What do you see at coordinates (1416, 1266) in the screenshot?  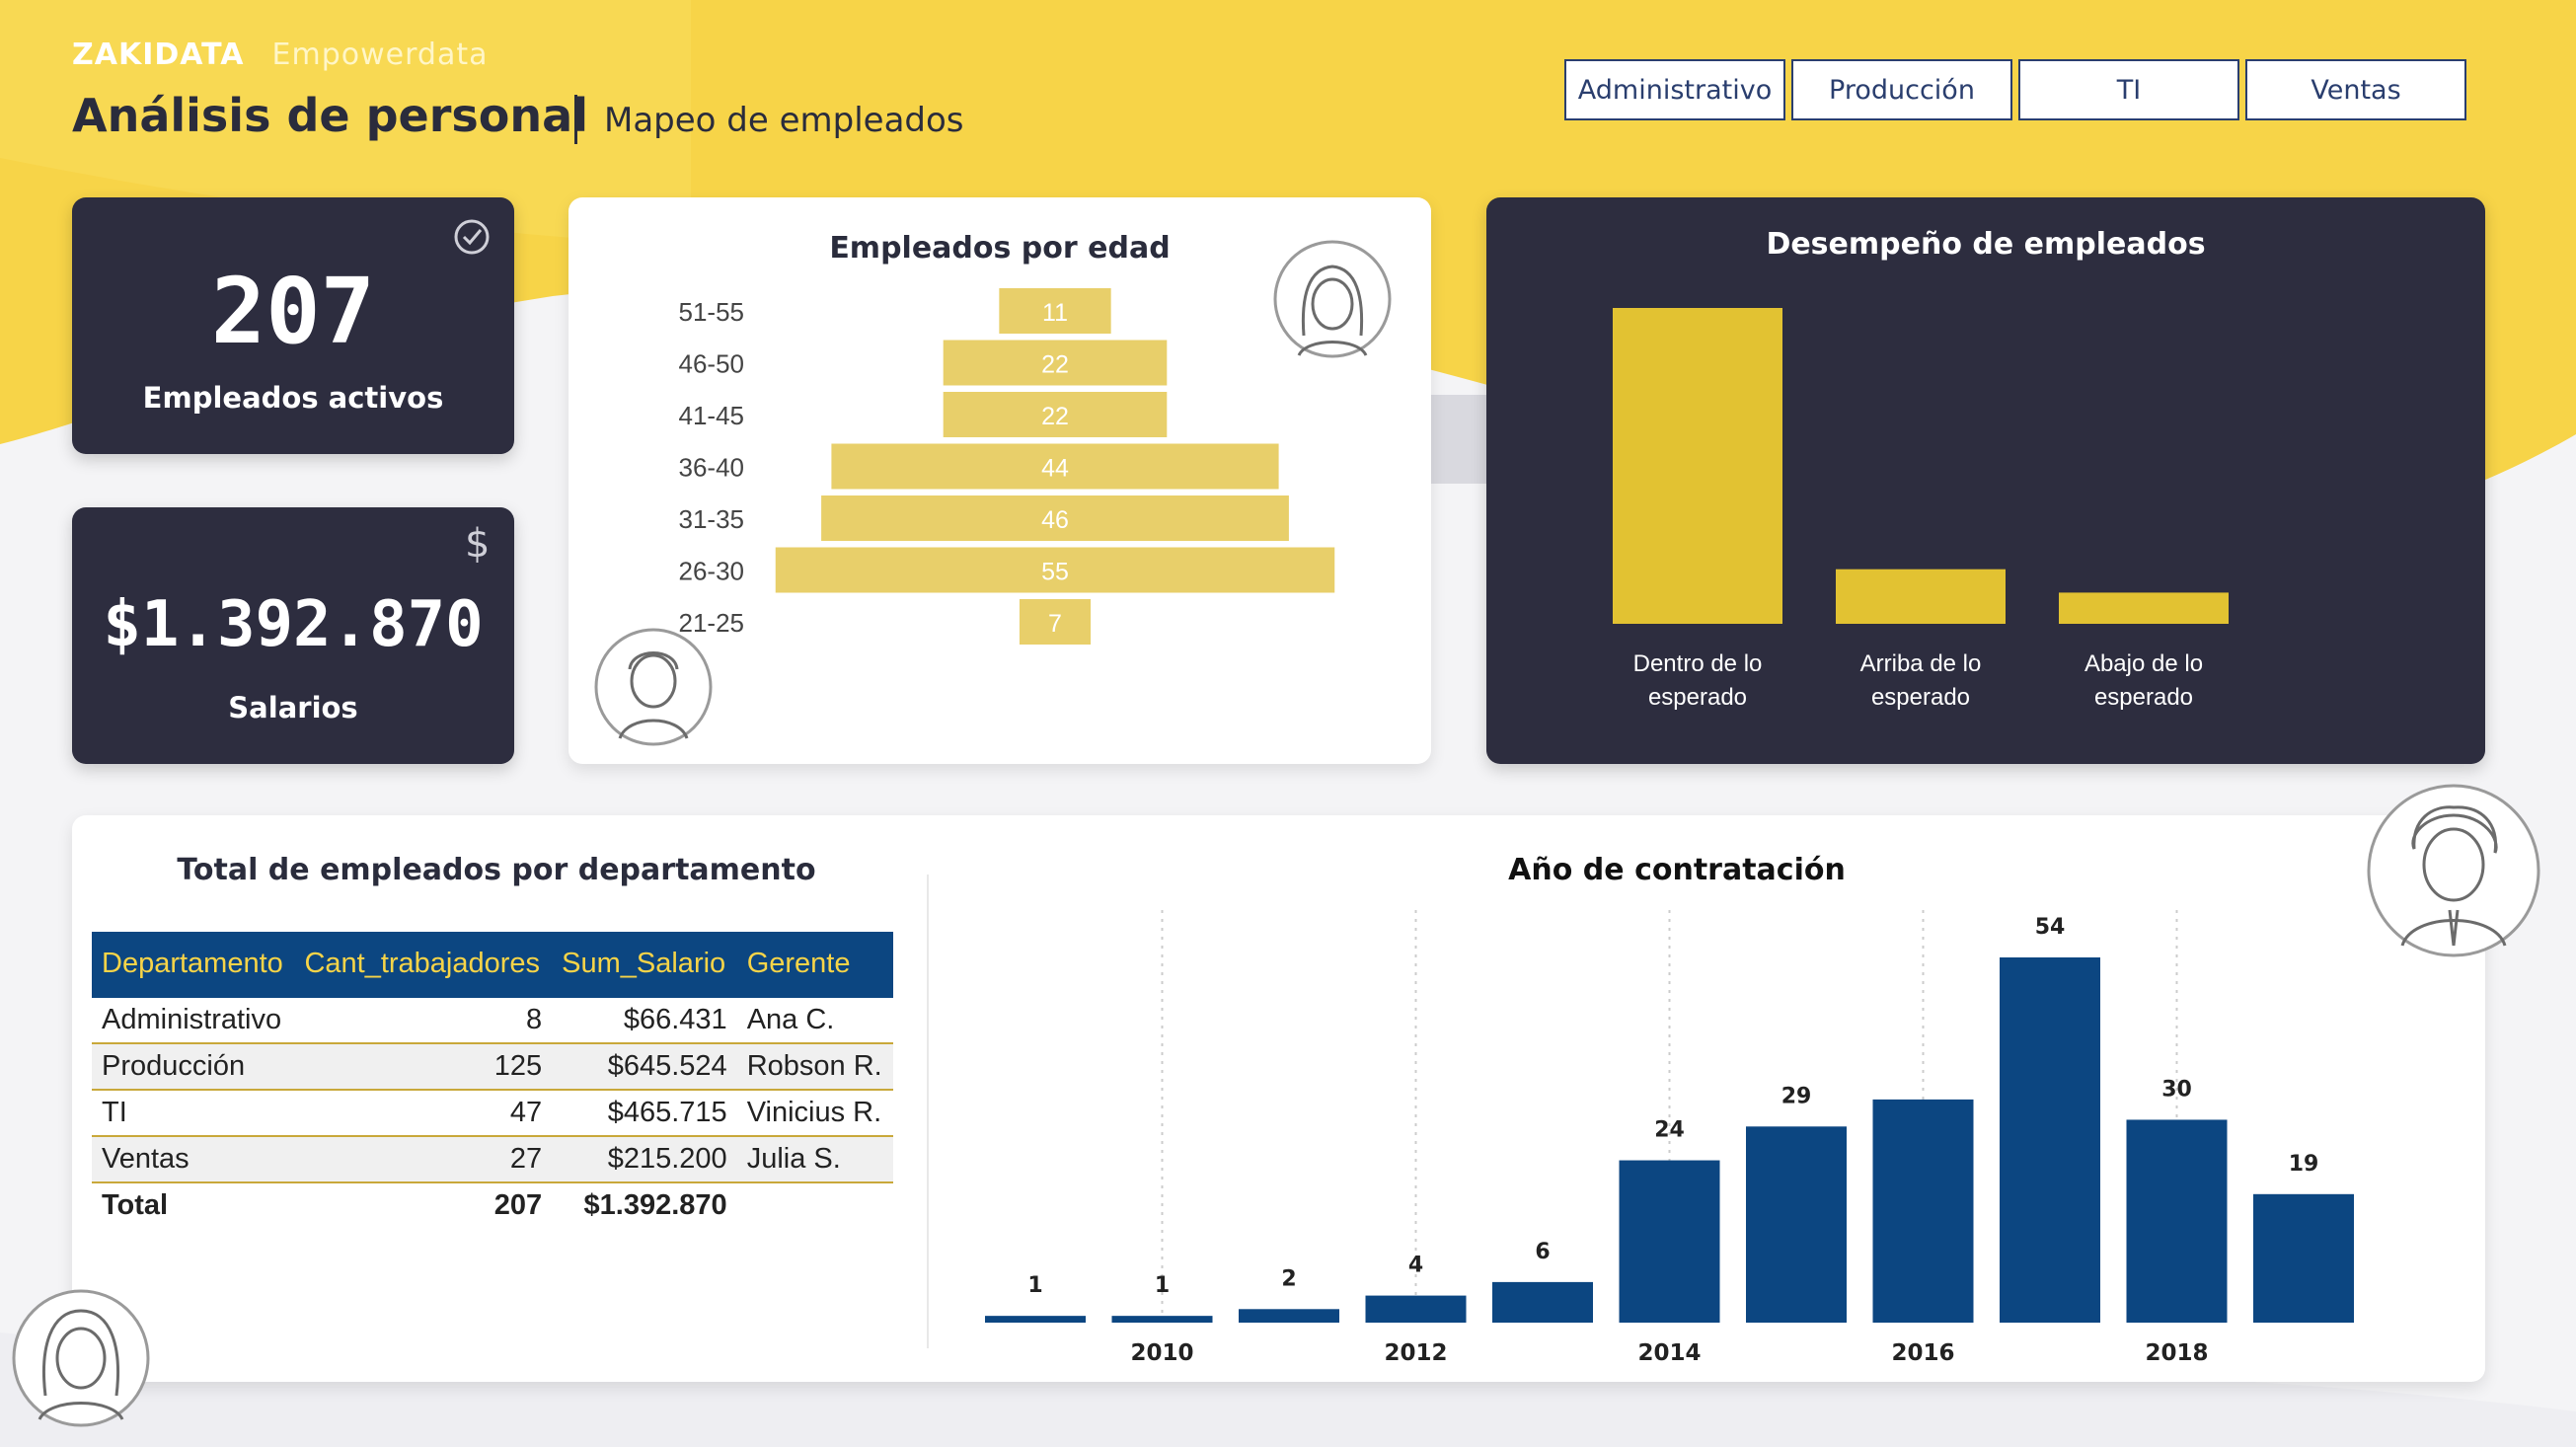 I see `hire-data-label: 4` at bounding box center [1416, 1266].